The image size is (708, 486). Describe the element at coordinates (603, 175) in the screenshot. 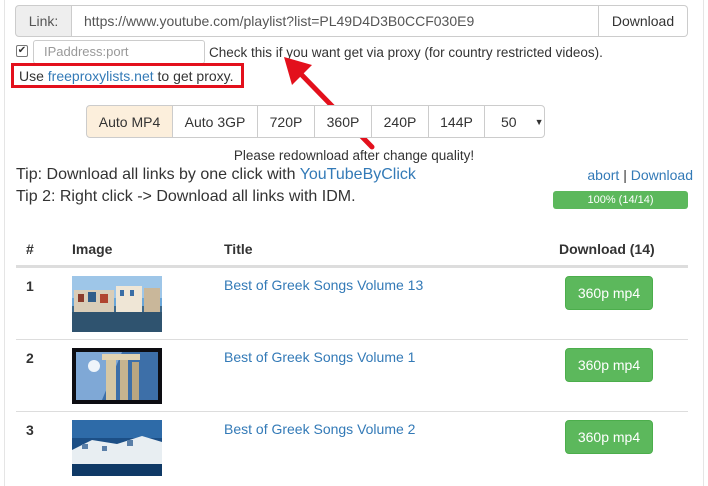

I see `abort-link: abort` at that location.